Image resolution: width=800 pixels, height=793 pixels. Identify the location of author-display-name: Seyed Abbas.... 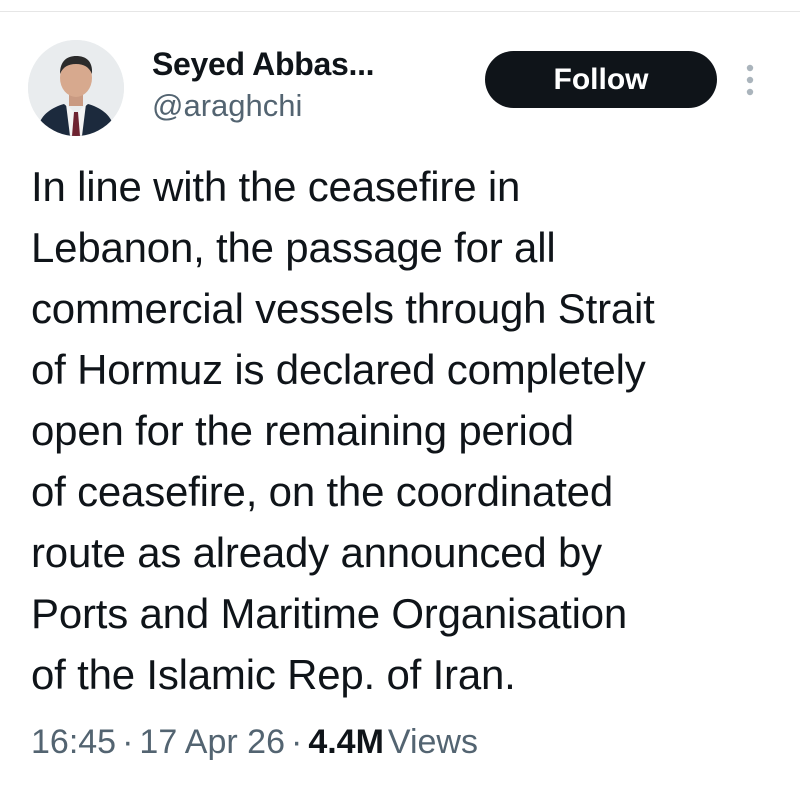
(263, 64).